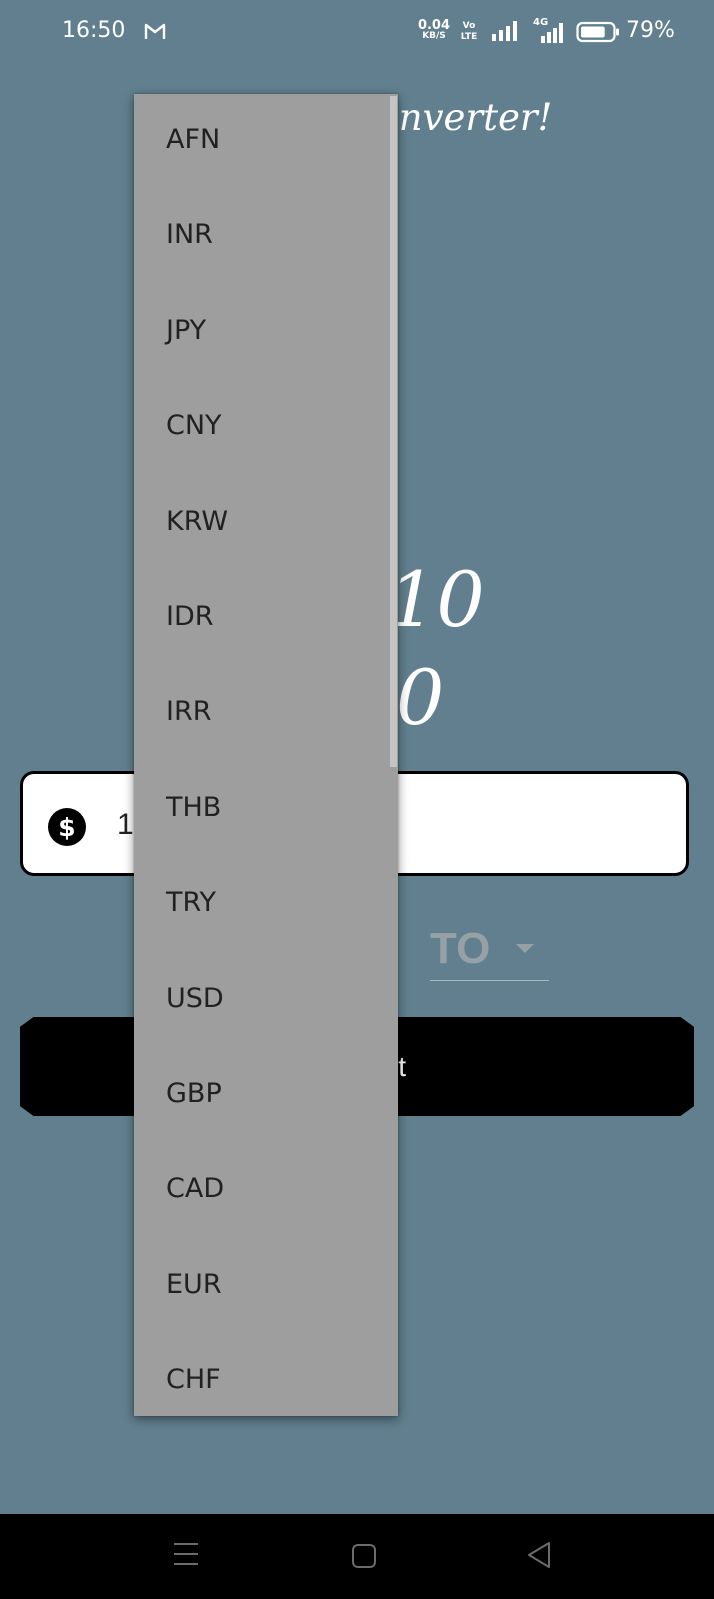  What do you see at coordinates (266, 523) in the screenshot?
I see `dropdown-item-krw: KRW` at bounding box center [266, 523].